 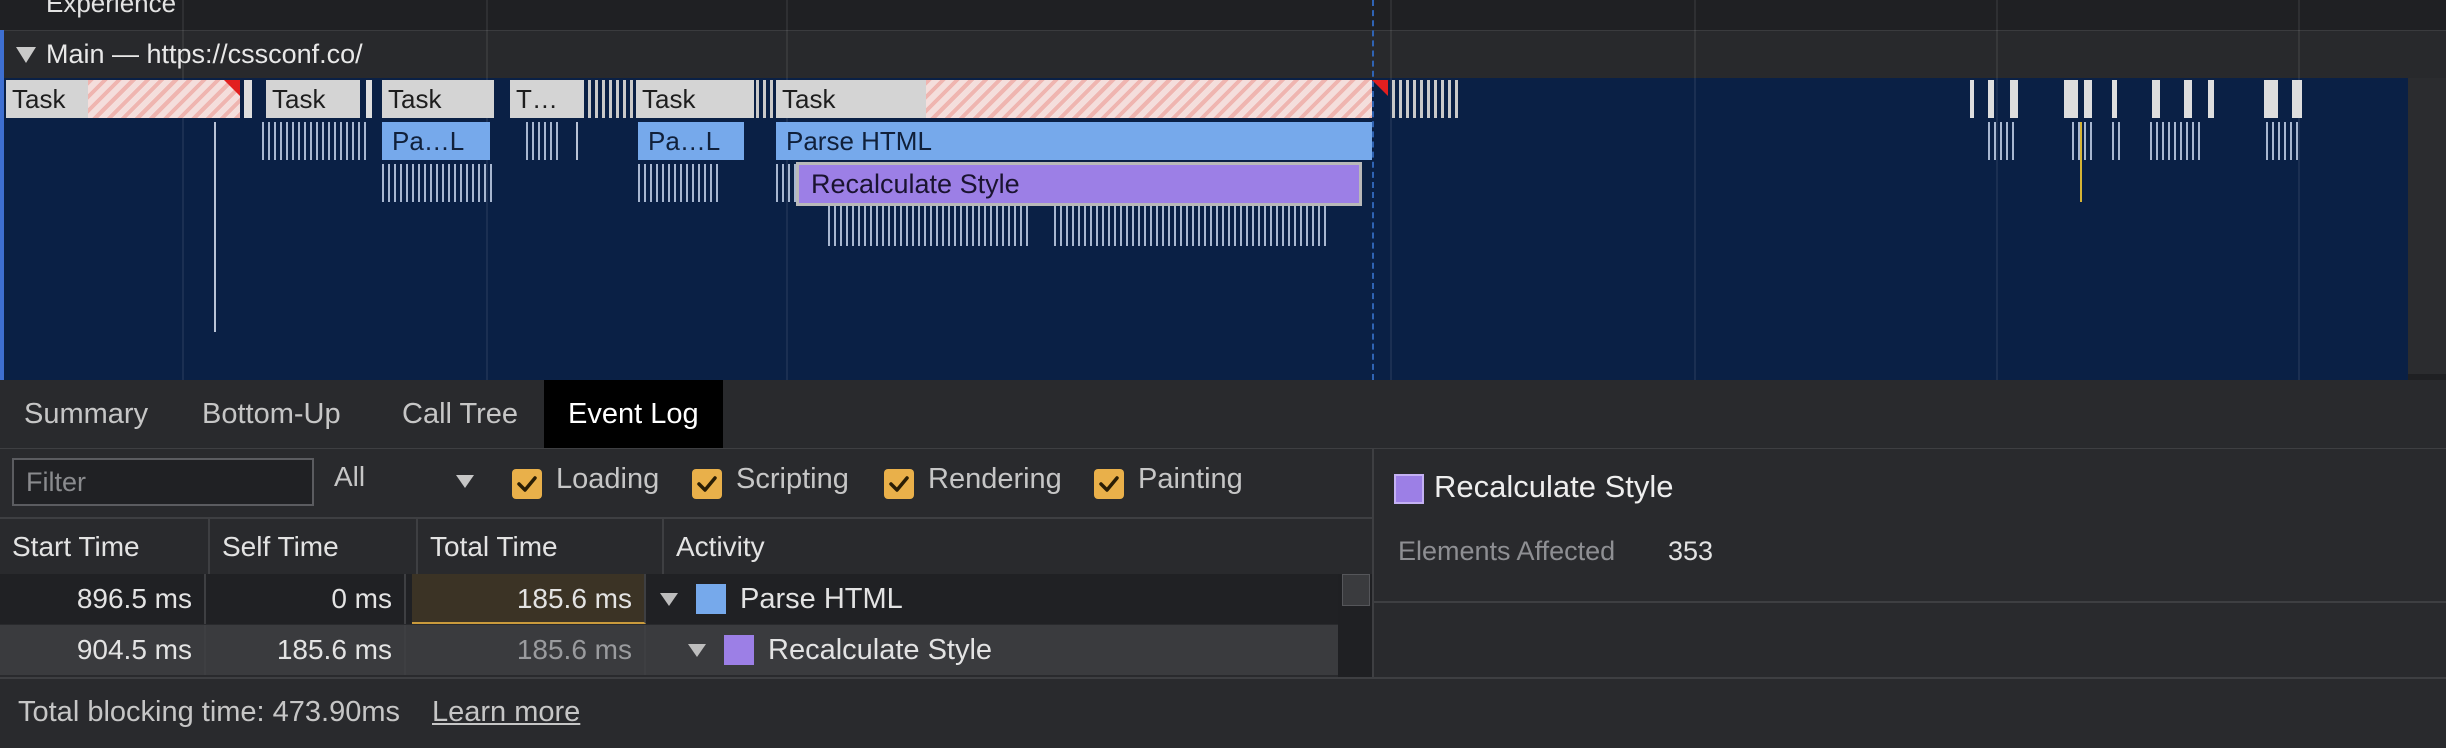 I want to click on scripting-checkbox, so click(x=707, y=484).